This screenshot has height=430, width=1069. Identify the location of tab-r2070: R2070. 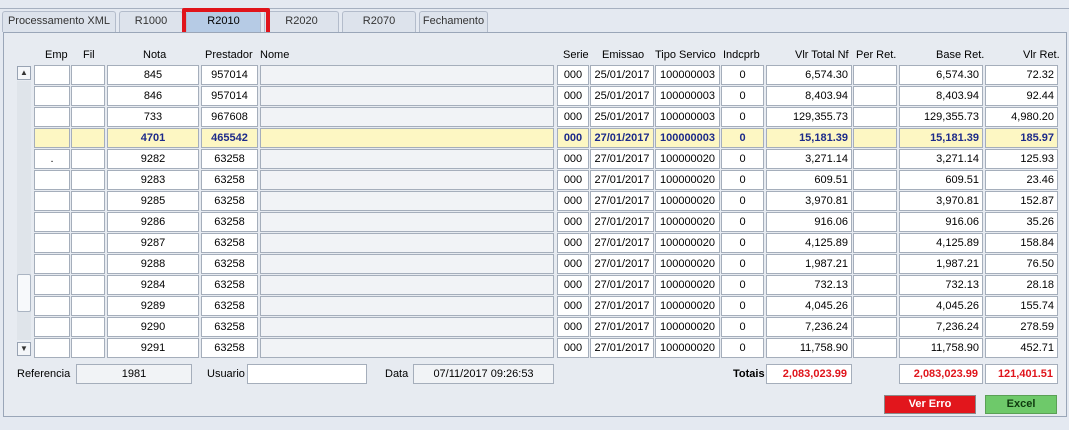
(379, 21).